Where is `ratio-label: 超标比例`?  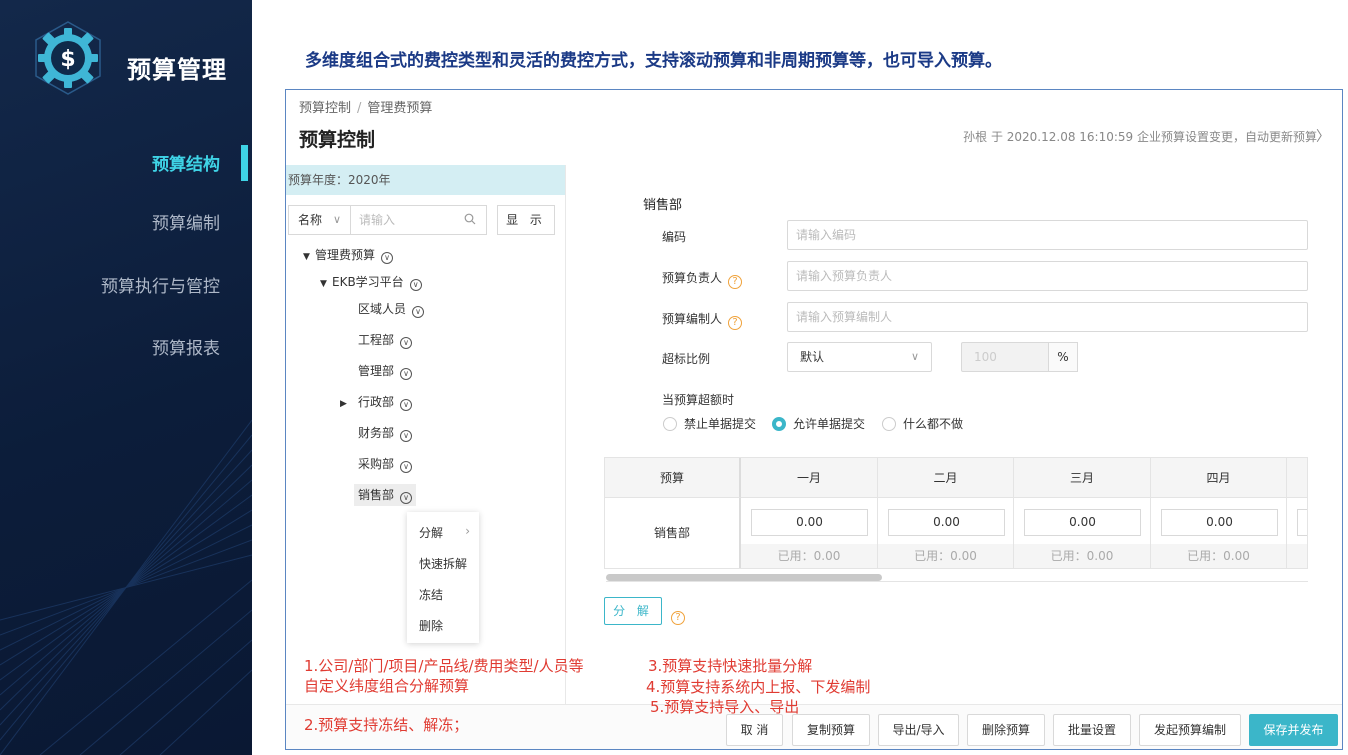 ratio-label: 超标比例 is located at coordinates (686, 359).